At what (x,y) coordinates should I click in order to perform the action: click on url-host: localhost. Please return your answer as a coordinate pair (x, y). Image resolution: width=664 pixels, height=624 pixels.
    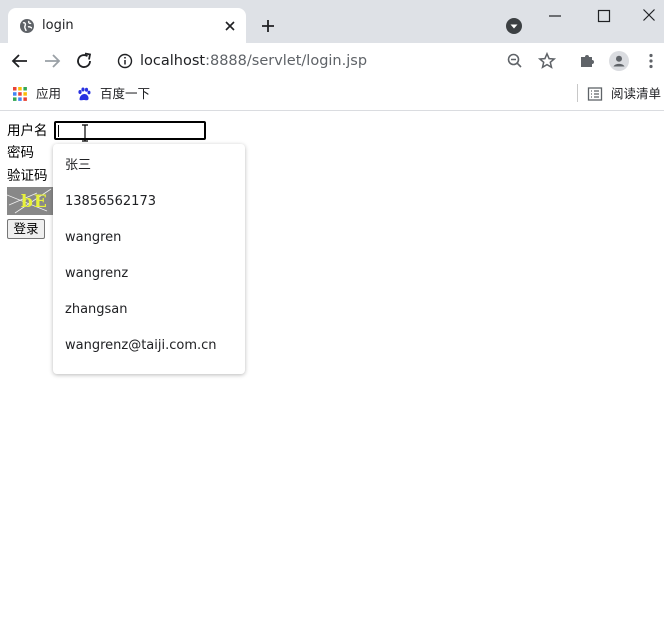
    Looking at the image, I should click on (173, 61).